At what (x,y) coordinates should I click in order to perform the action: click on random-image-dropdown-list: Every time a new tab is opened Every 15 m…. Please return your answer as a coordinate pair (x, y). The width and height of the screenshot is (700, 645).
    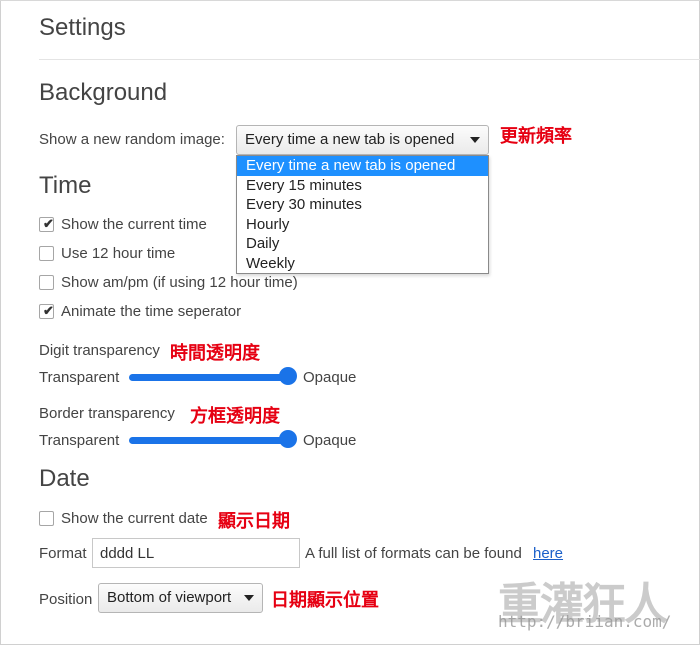
    Looking at the image, I should click on (362, 214).